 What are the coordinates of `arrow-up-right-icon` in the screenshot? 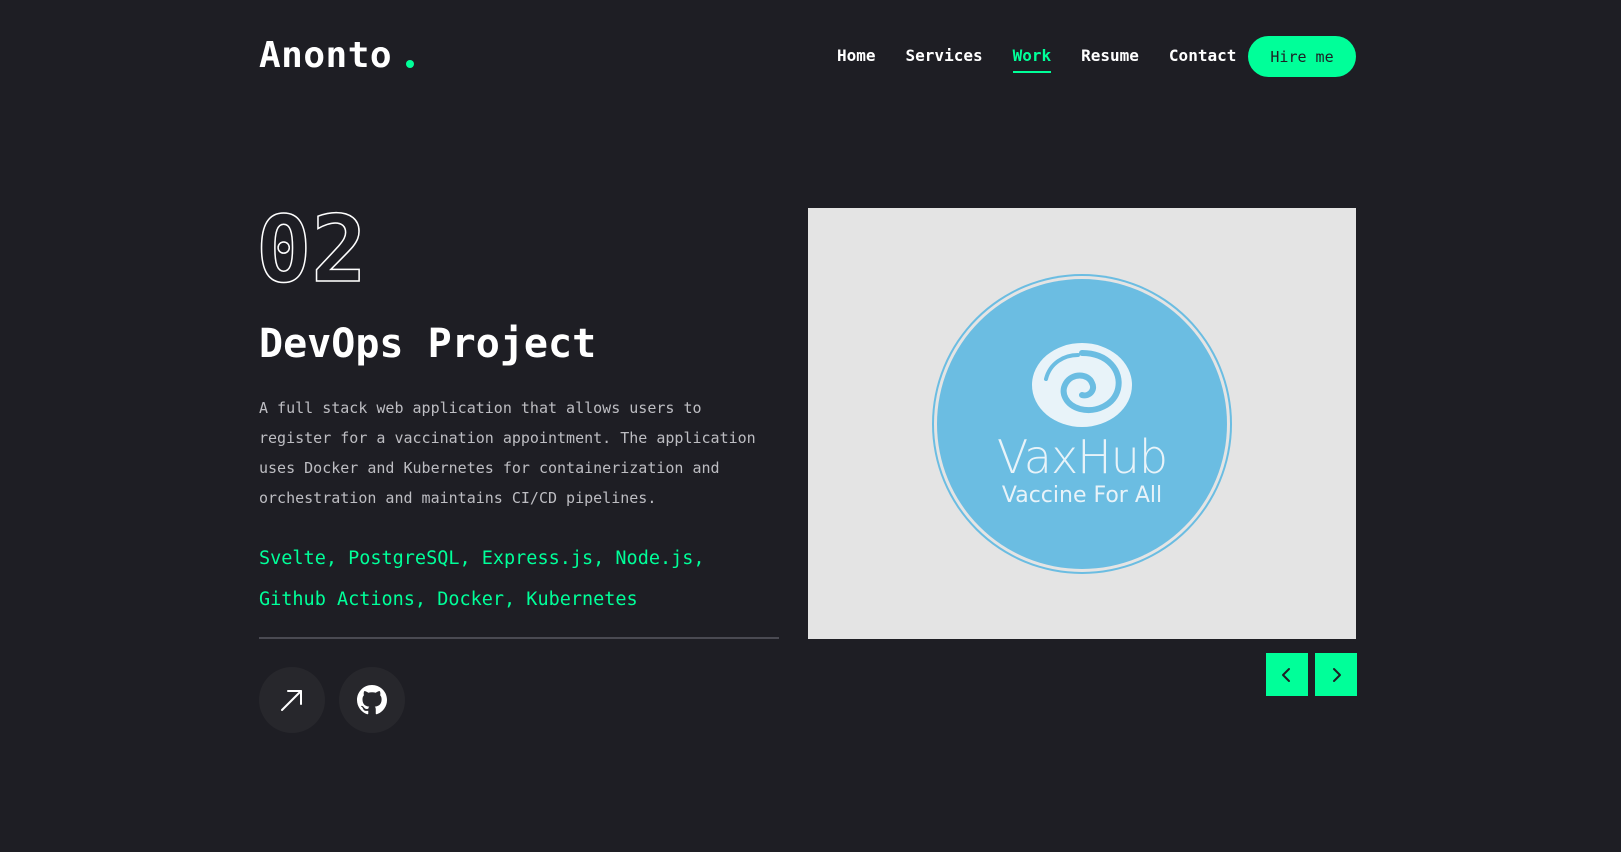 It's located at (291, 700).